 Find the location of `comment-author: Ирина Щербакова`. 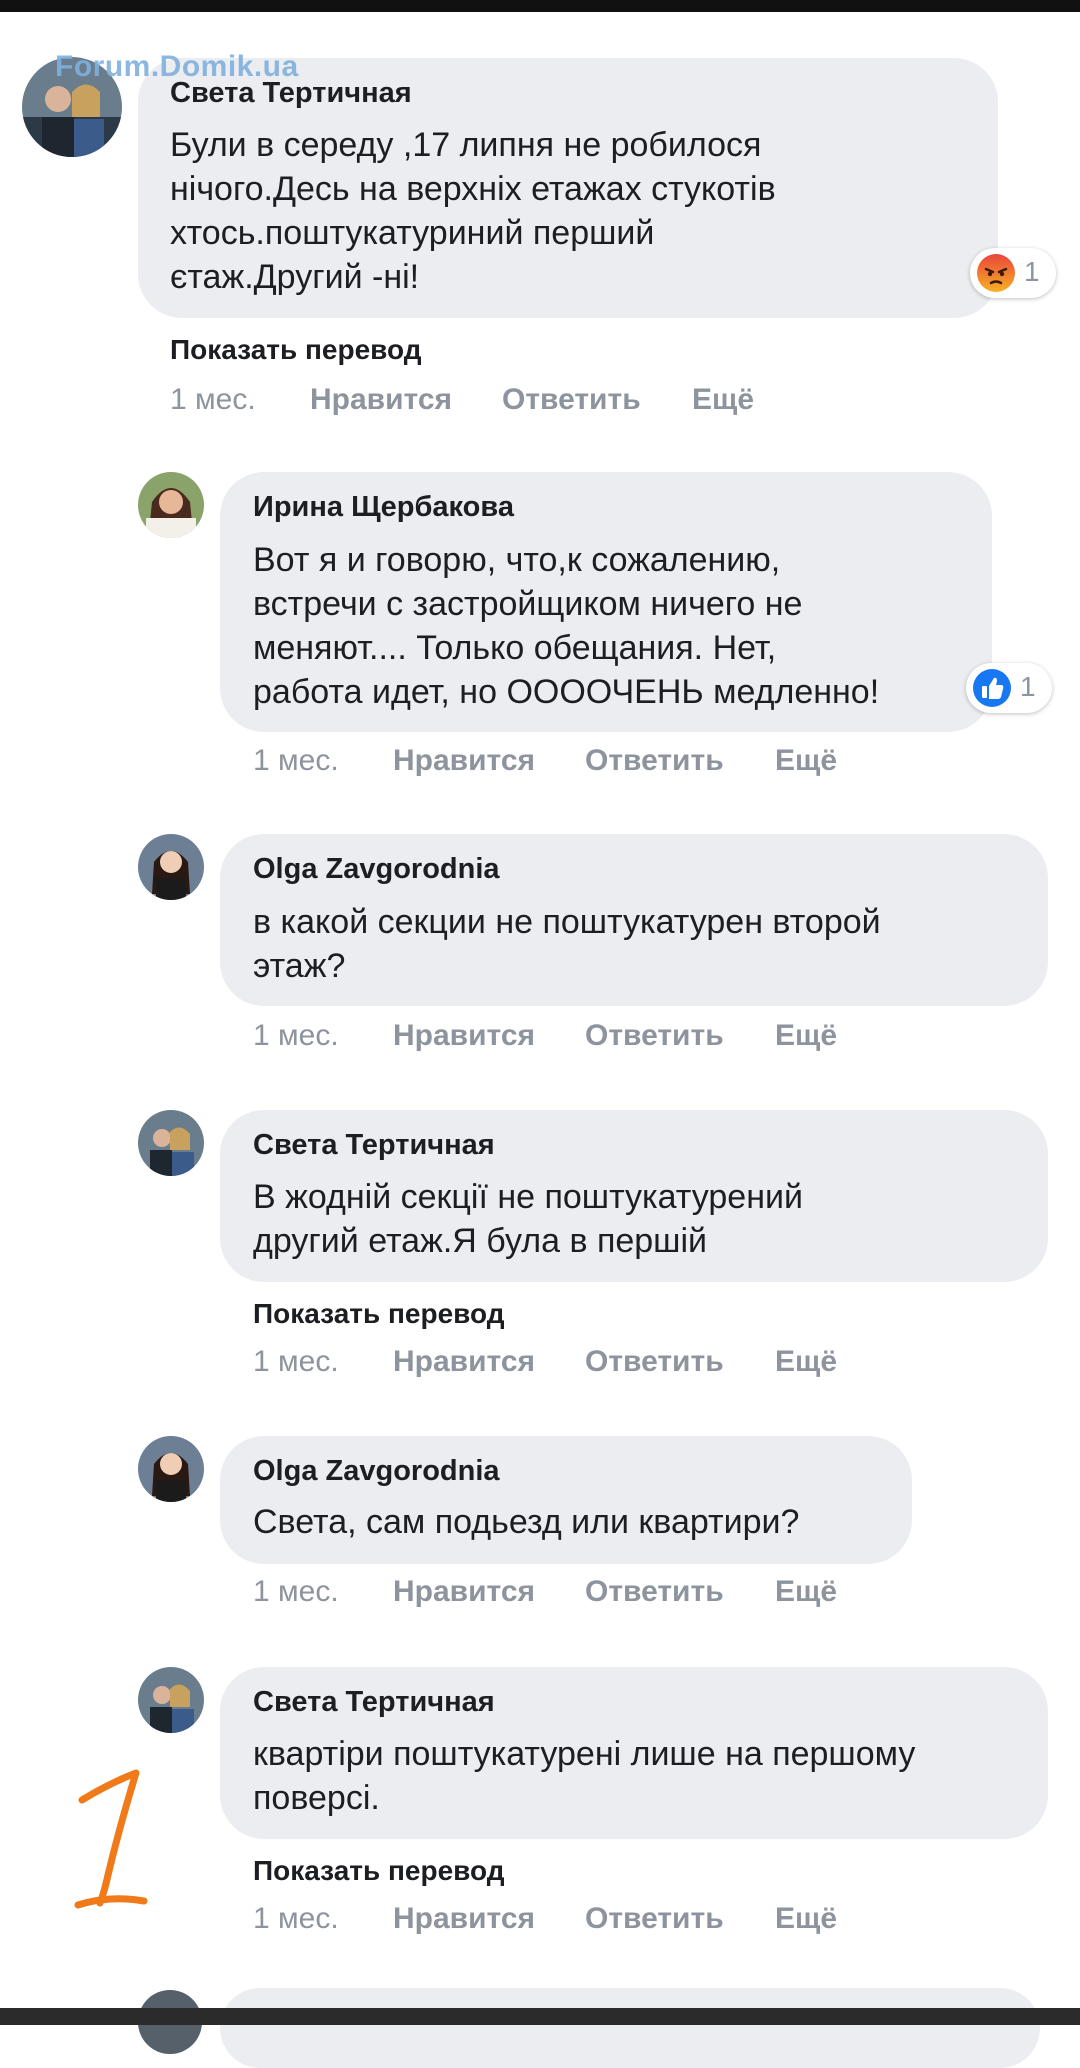

comment-author: Ирина Щербакова is located at coordinates (383, 507).